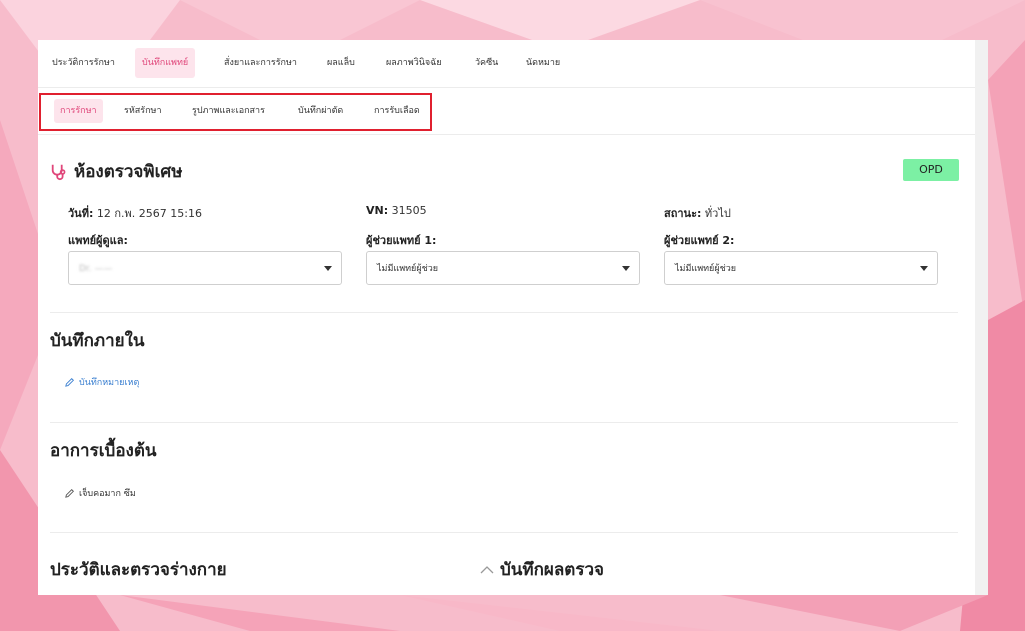 Image resolution: width=1025 pixels, height=631 pixels. I want to click on chief-complaint-title: อาการเบื้องต้น, so click(103, 451).